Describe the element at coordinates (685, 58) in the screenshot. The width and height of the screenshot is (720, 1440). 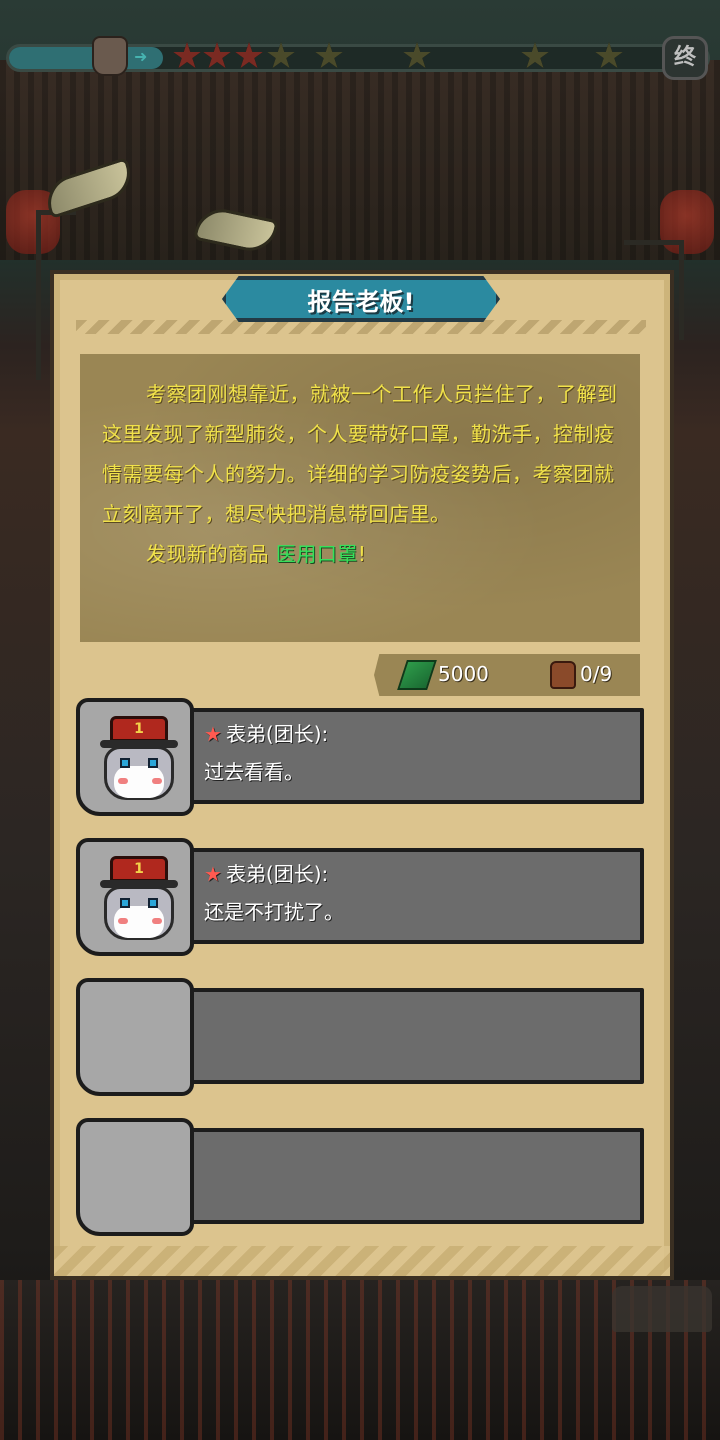
I see `end-badge: 终` at that location.